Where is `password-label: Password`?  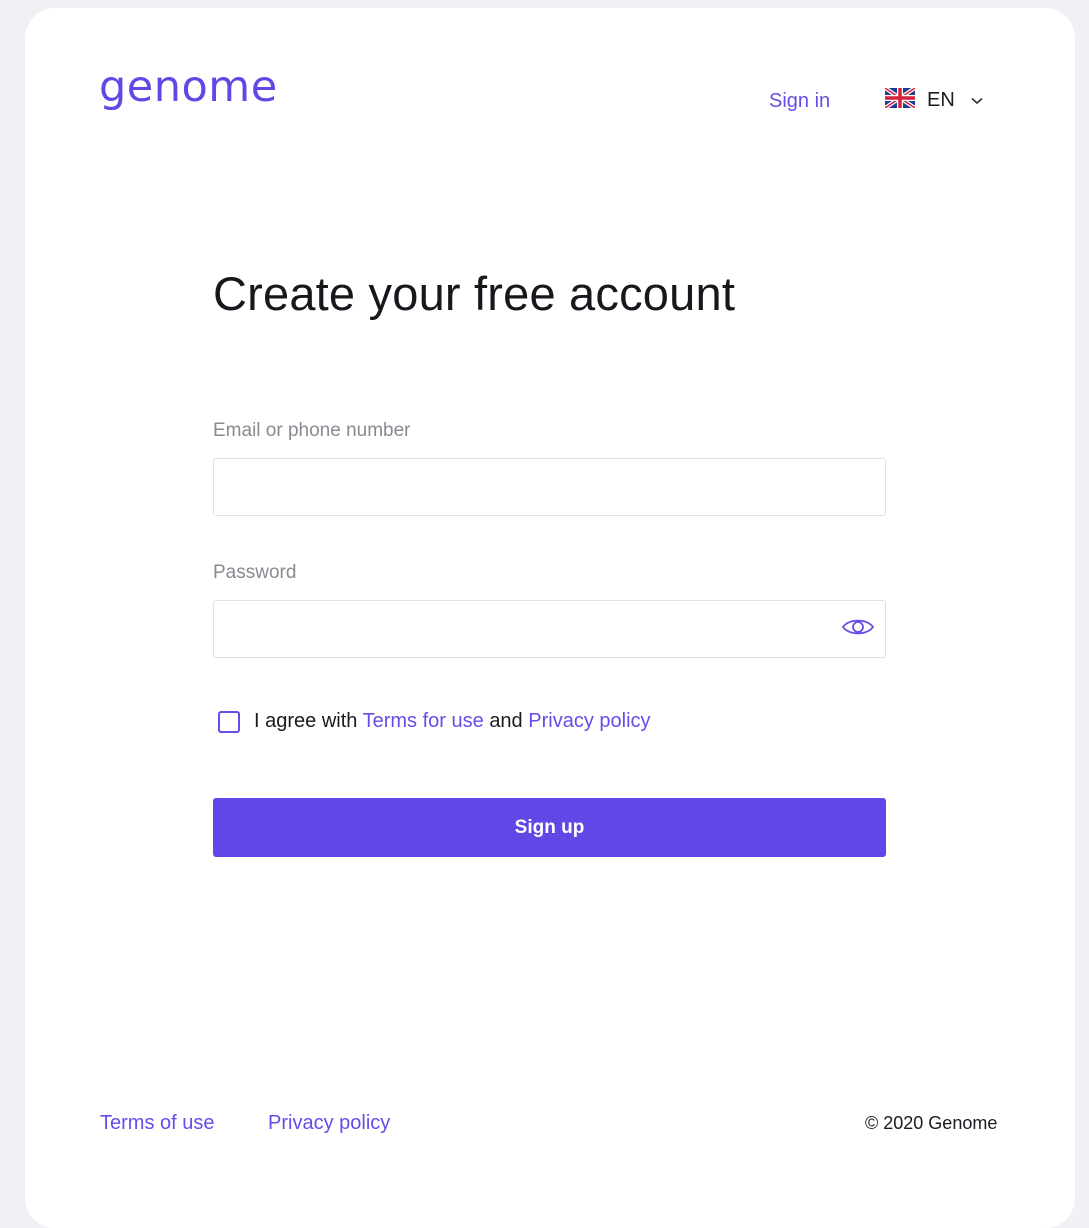 password-label: Password is located at coordinates (255, 572).